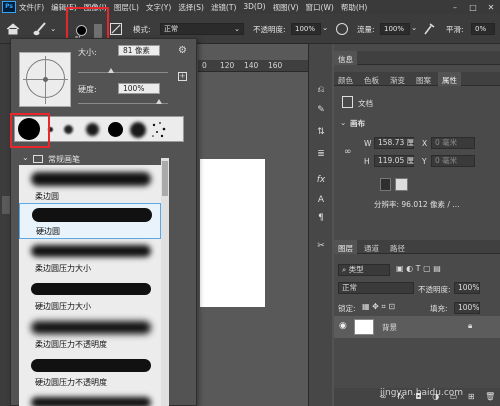  I want to click on size-input: 81 像素, so click(139, 50).